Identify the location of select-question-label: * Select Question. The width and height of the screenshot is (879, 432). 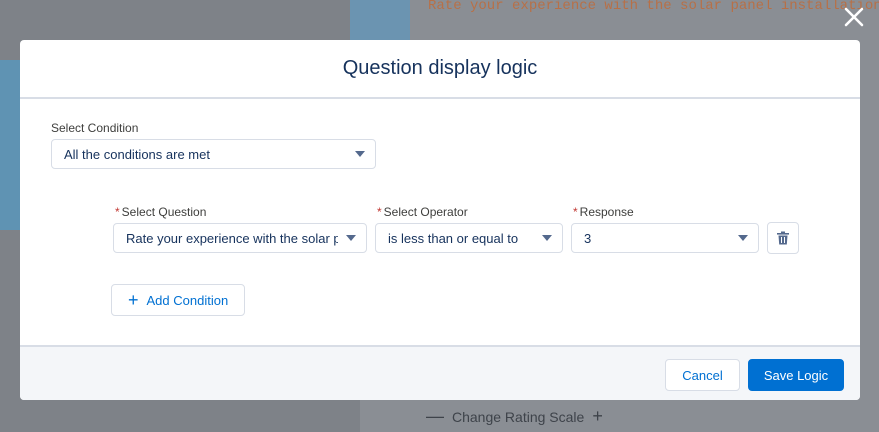
(161, 212).